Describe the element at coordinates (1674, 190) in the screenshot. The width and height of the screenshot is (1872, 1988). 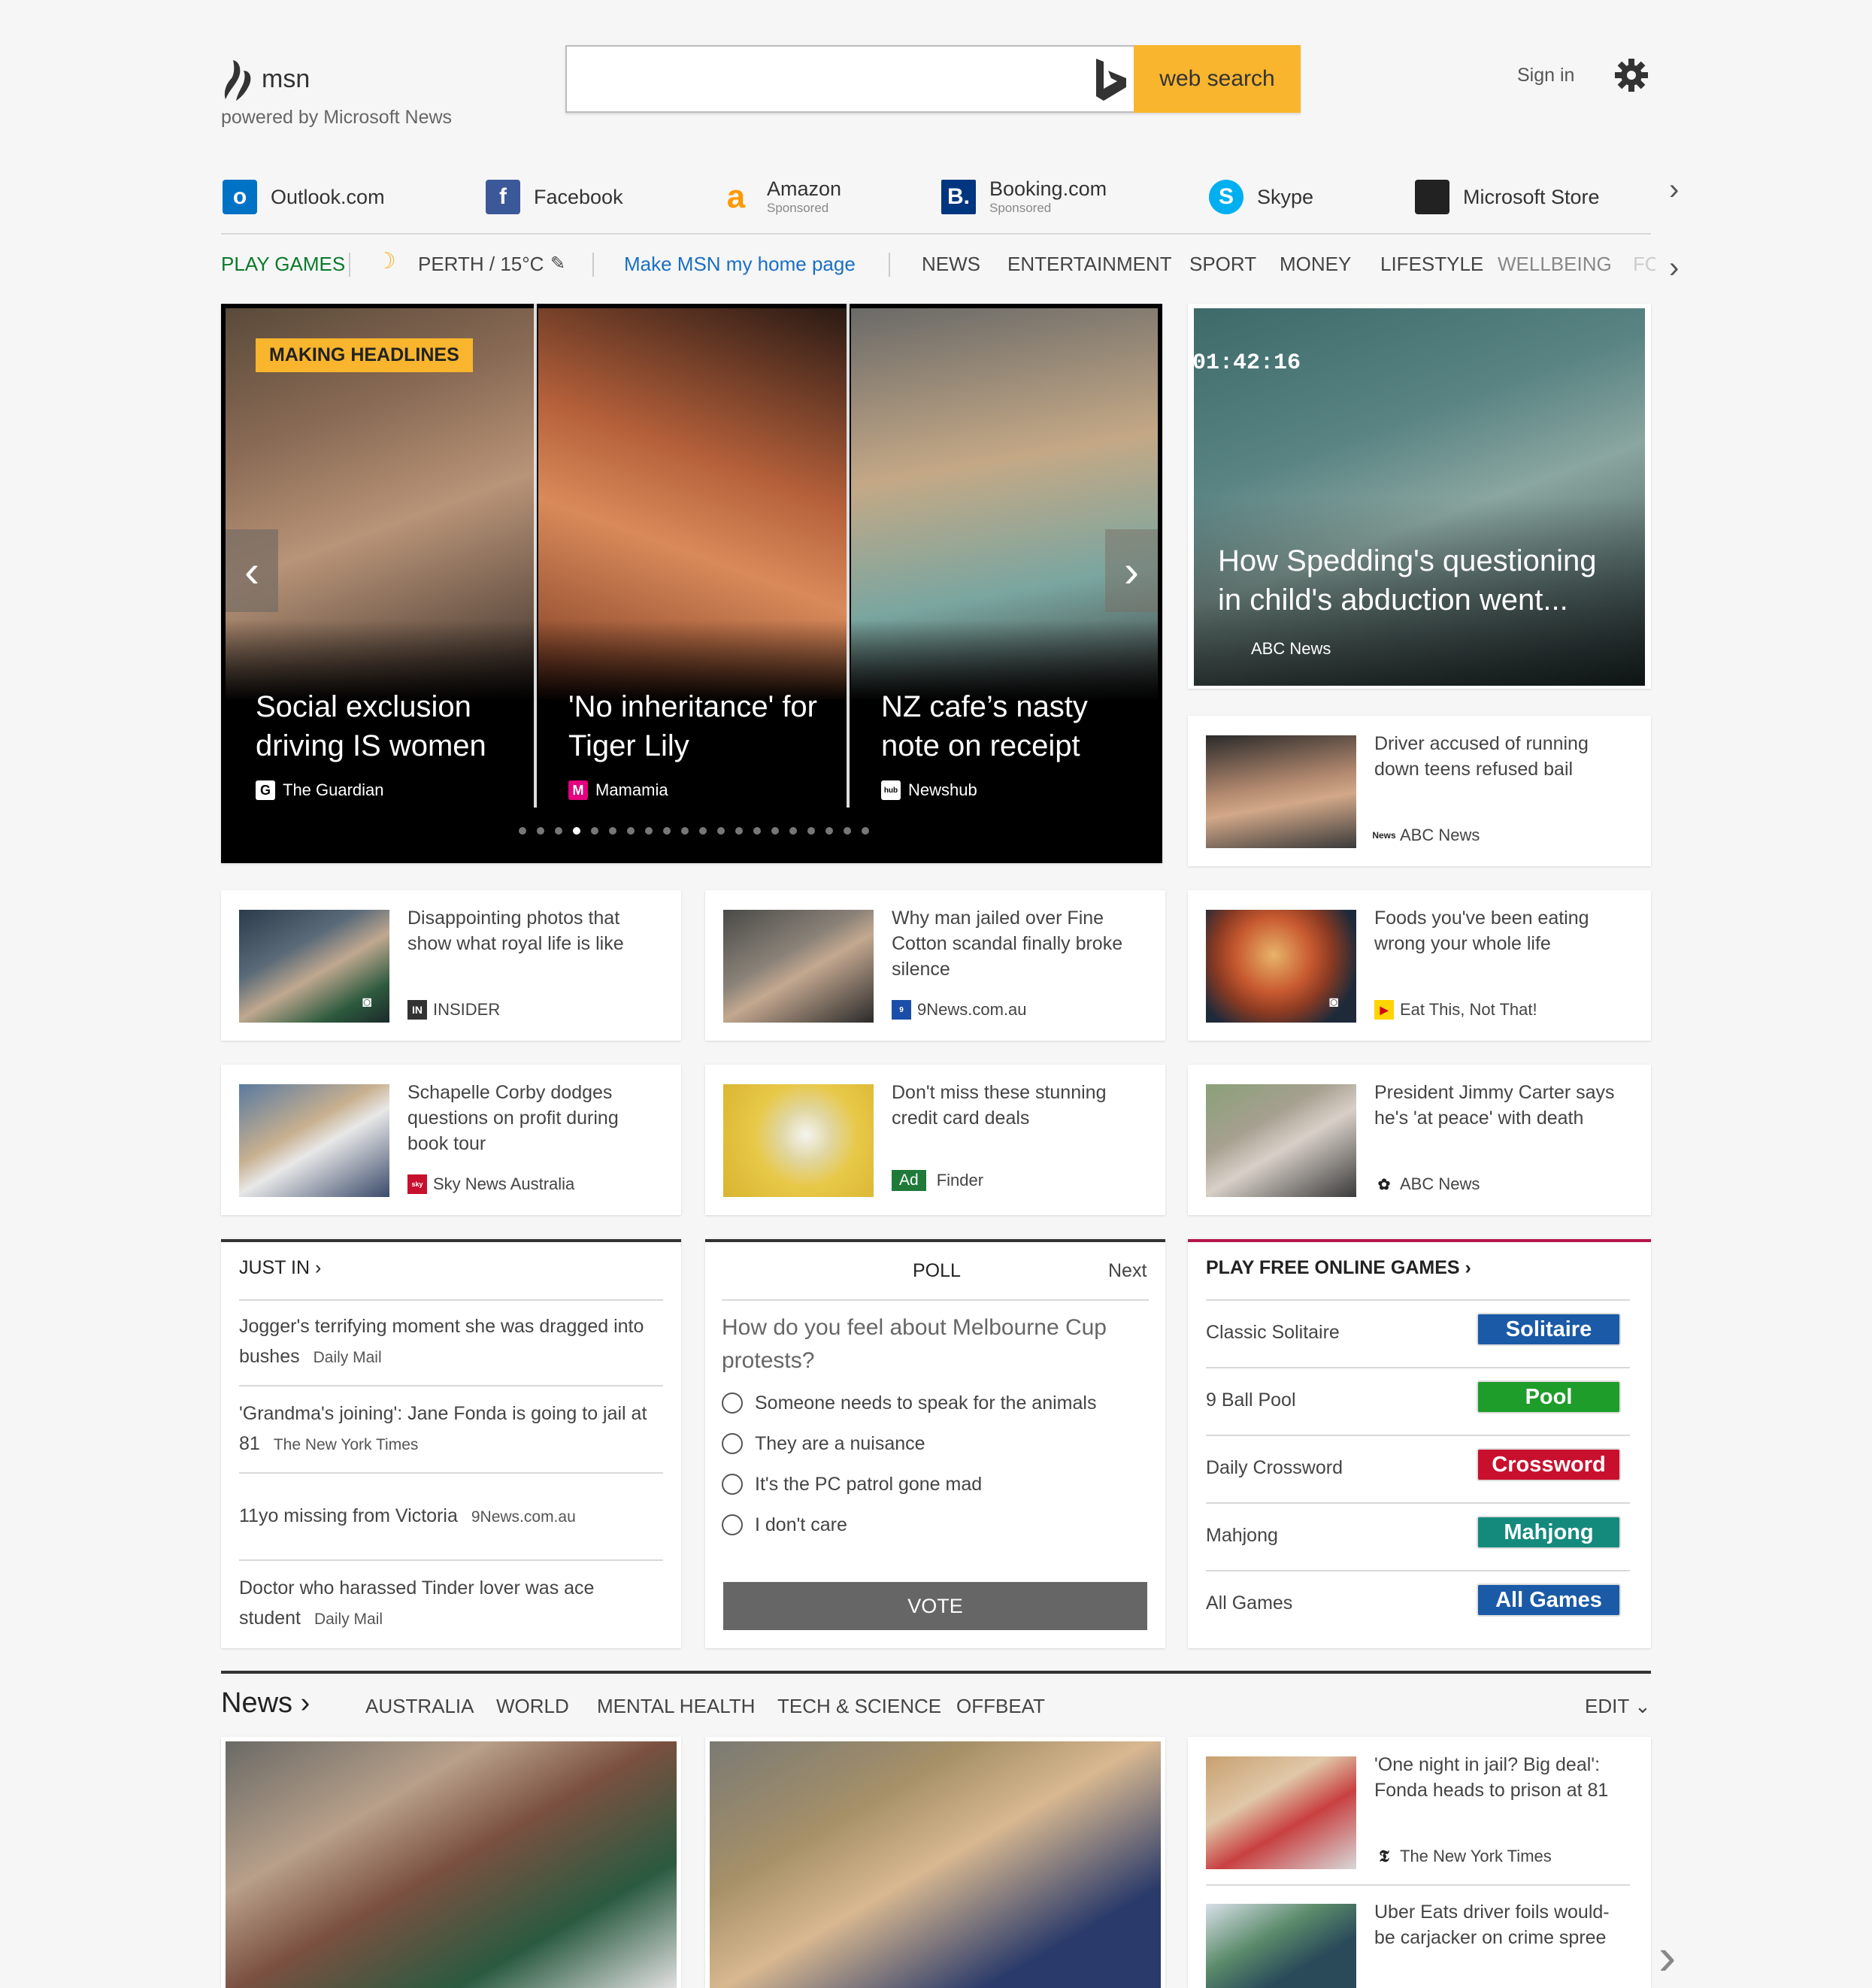
I see `quicklinks-next-chevron-icon: ›` at that location.